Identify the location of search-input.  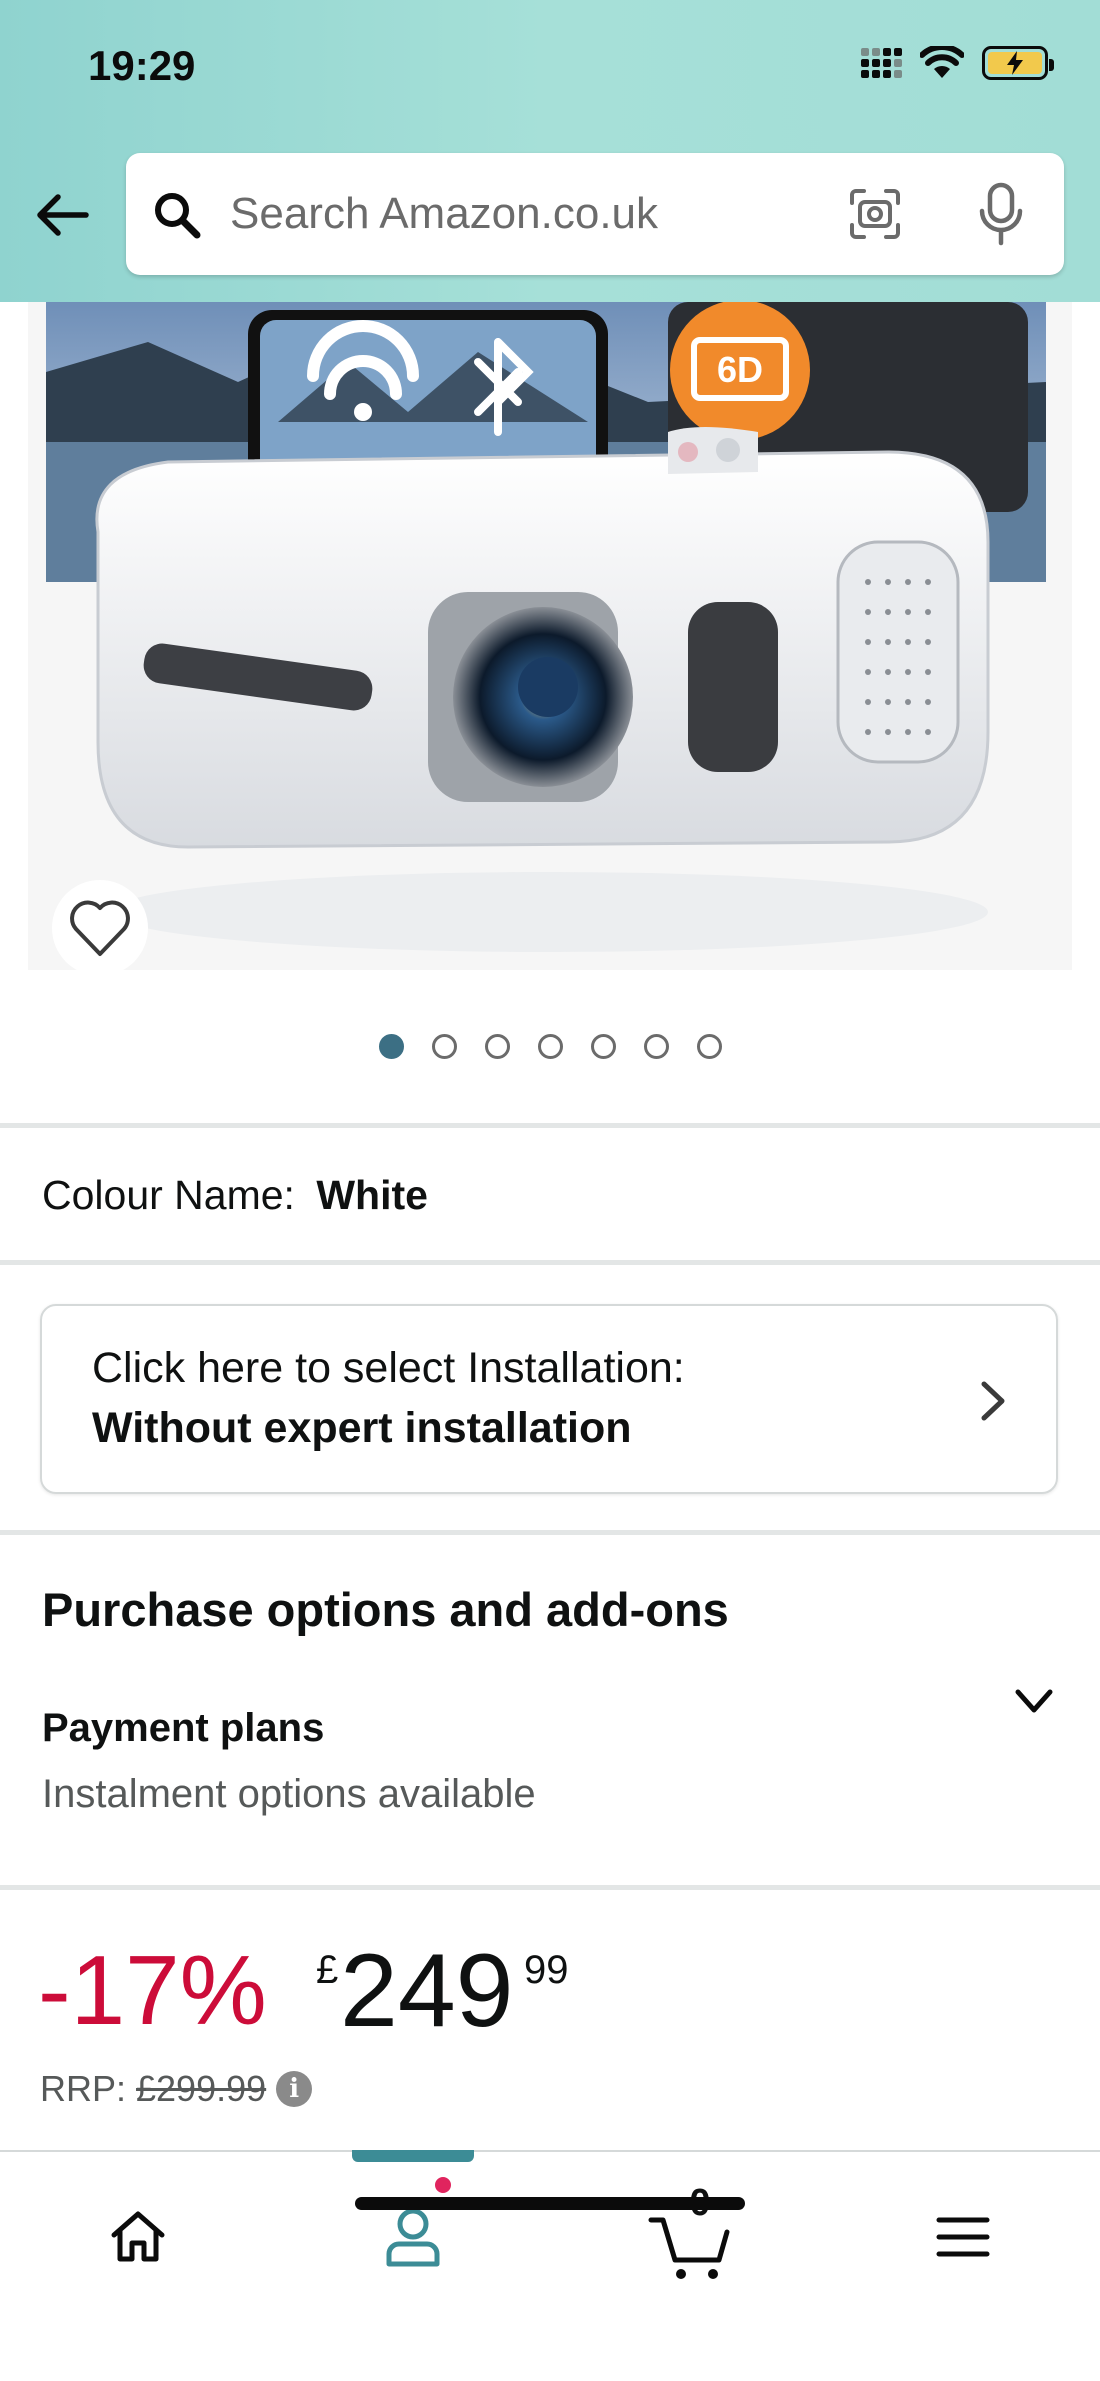
(510, 214).